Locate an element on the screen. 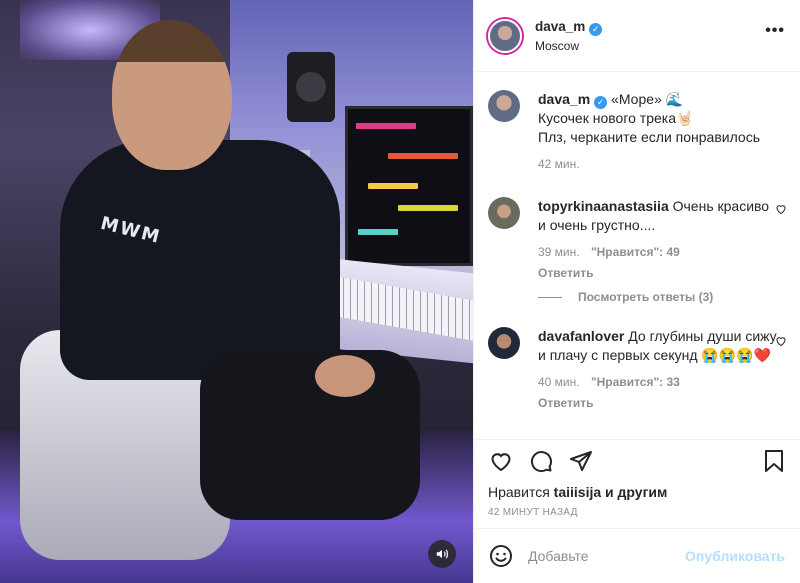  comment-likes: "Нравится": 49 is located at coordinates (635, 252).